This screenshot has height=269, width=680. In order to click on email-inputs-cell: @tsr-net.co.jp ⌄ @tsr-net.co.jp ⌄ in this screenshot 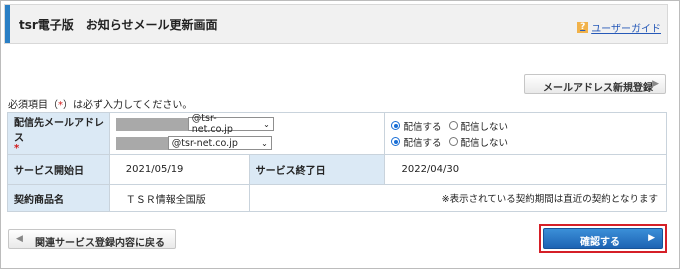, I will do `click(247, 133)`.